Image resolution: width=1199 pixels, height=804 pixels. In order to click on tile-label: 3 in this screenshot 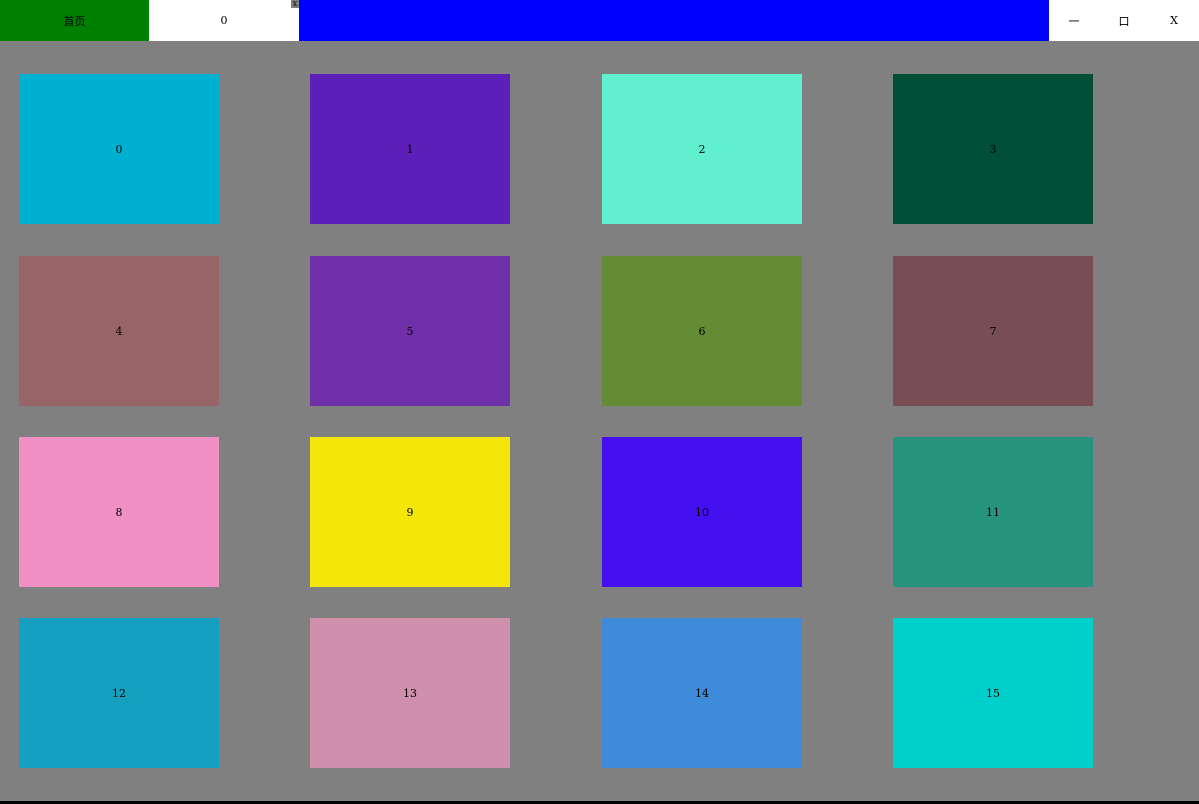, I will do `click(993, 149)`.